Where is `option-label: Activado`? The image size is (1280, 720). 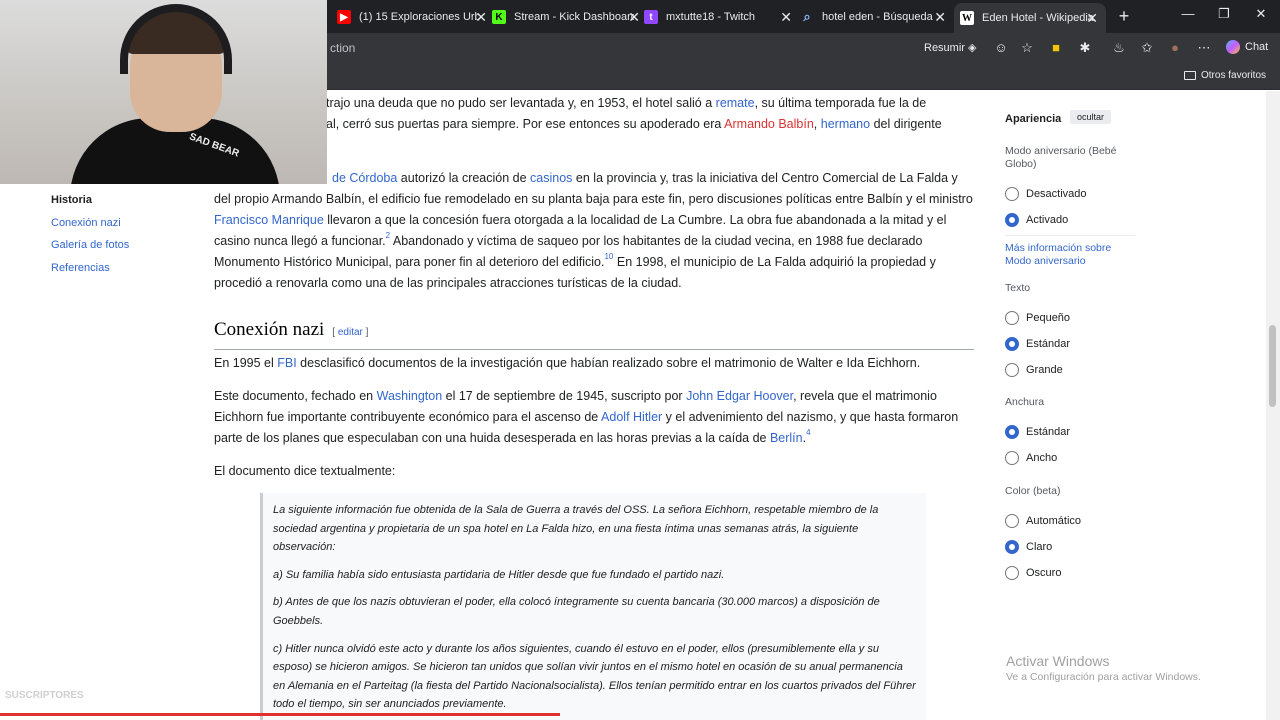
option-label: Activado is located at coordinates (1047, 220).